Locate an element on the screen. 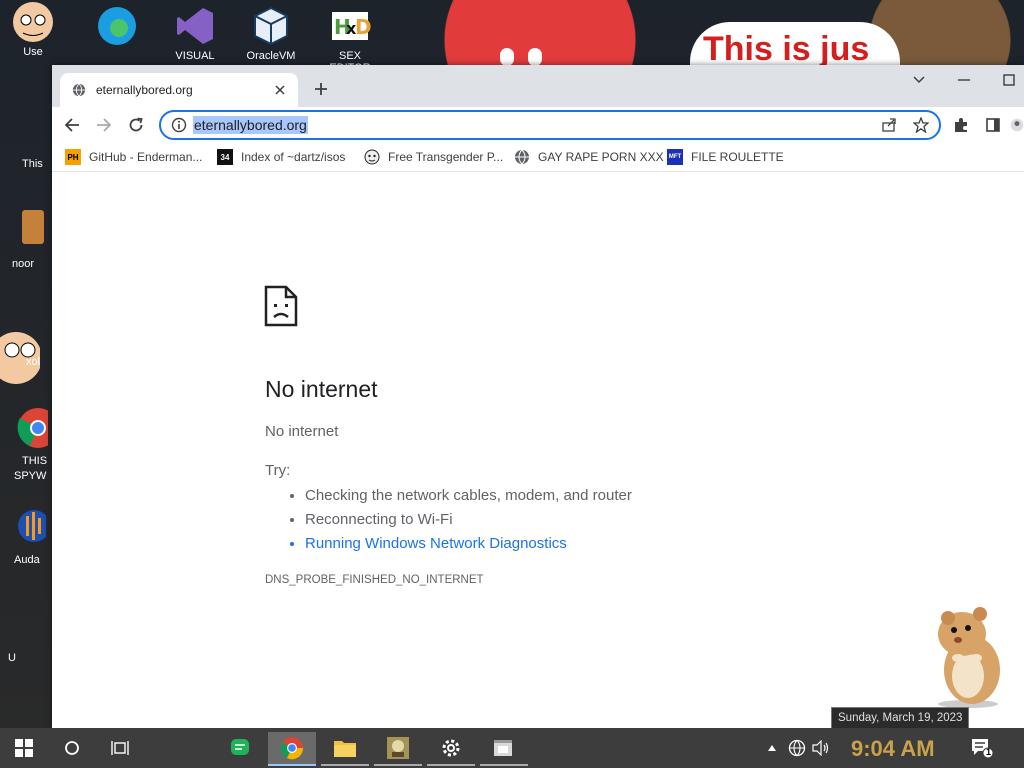 The width and height of the screenshot is (1024, 768). cortana-icon is located at coordinates (72, 748).